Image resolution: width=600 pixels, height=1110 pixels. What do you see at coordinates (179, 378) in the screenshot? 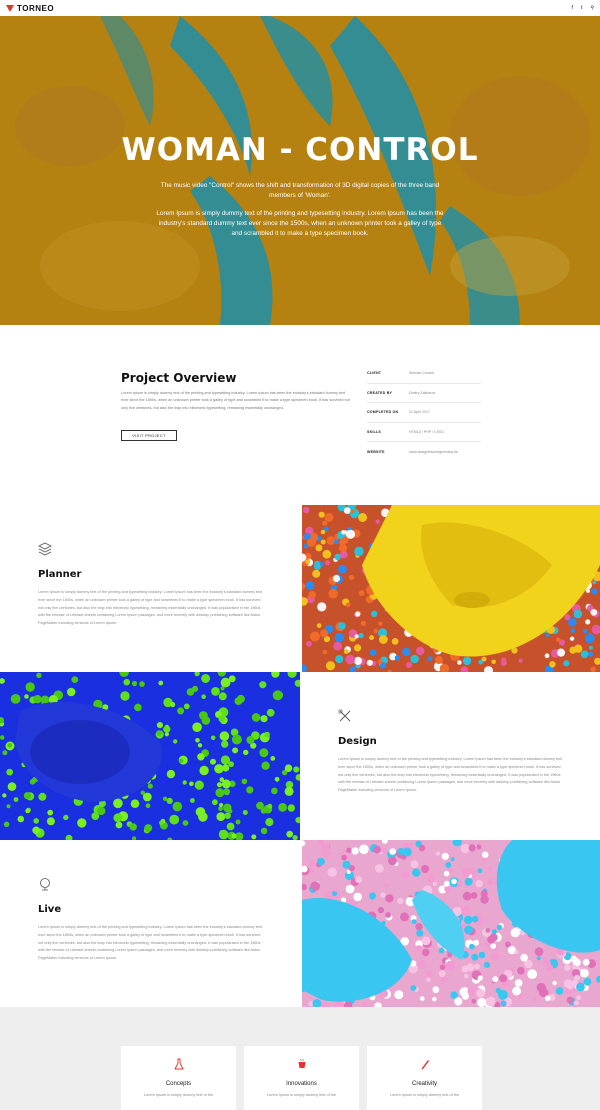
I see `overview-title: Project Overview` at bounding box center [179, 378].